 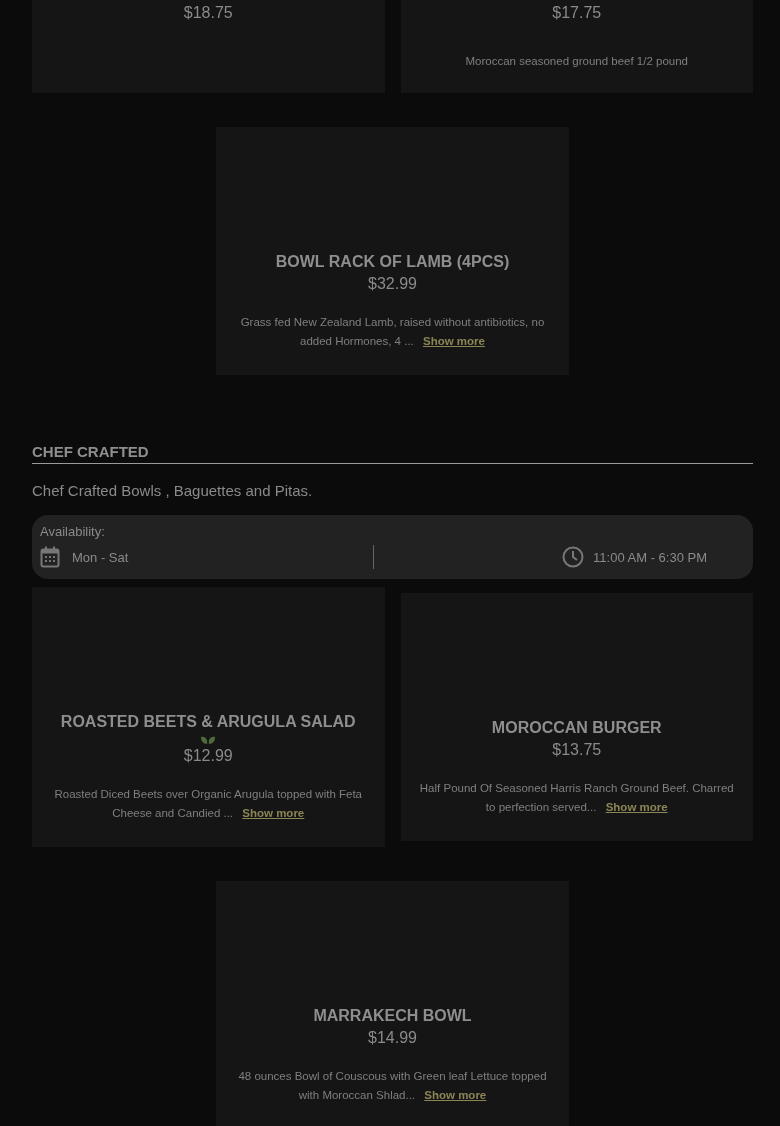 What do you see at coordinates (208, 804) in the screenshot?
I see `item-description: Roasted Diced Beets over Organic Arugula topped with Feta Cheese and Candied ... Show more` at bounding box center [208, 804].